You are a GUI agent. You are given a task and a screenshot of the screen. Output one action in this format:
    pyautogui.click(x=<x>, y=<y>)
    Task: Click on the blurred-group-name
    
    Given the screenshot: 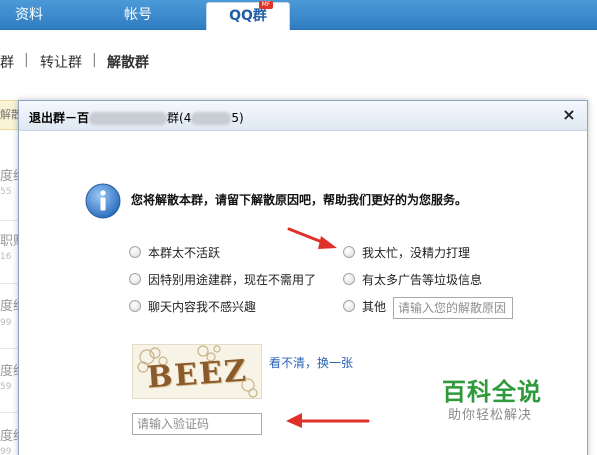 What is the action you would take?
    pyautogui.click(x=128, y=118)
    